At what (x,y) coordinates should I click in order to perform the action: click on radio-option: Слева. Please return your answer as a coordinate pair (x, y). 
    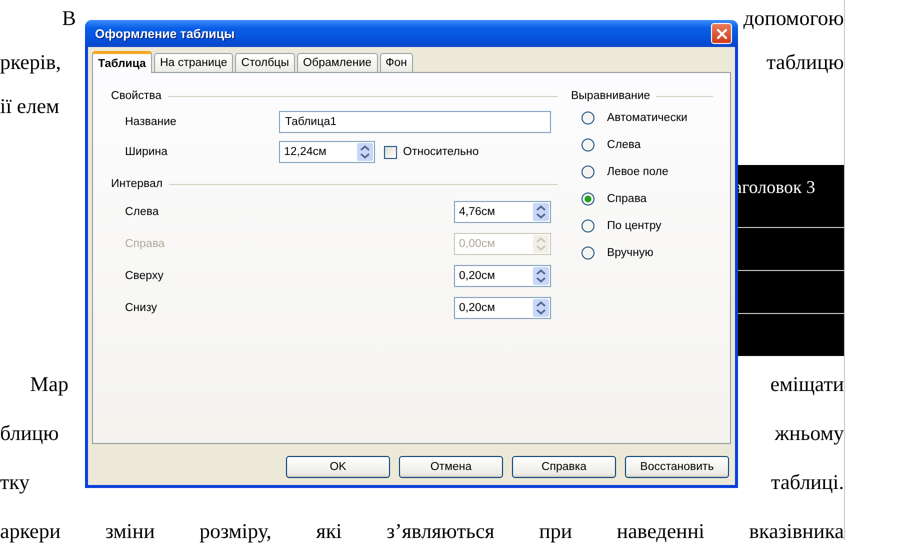
    Looking at the image, I should click on (642, 145).